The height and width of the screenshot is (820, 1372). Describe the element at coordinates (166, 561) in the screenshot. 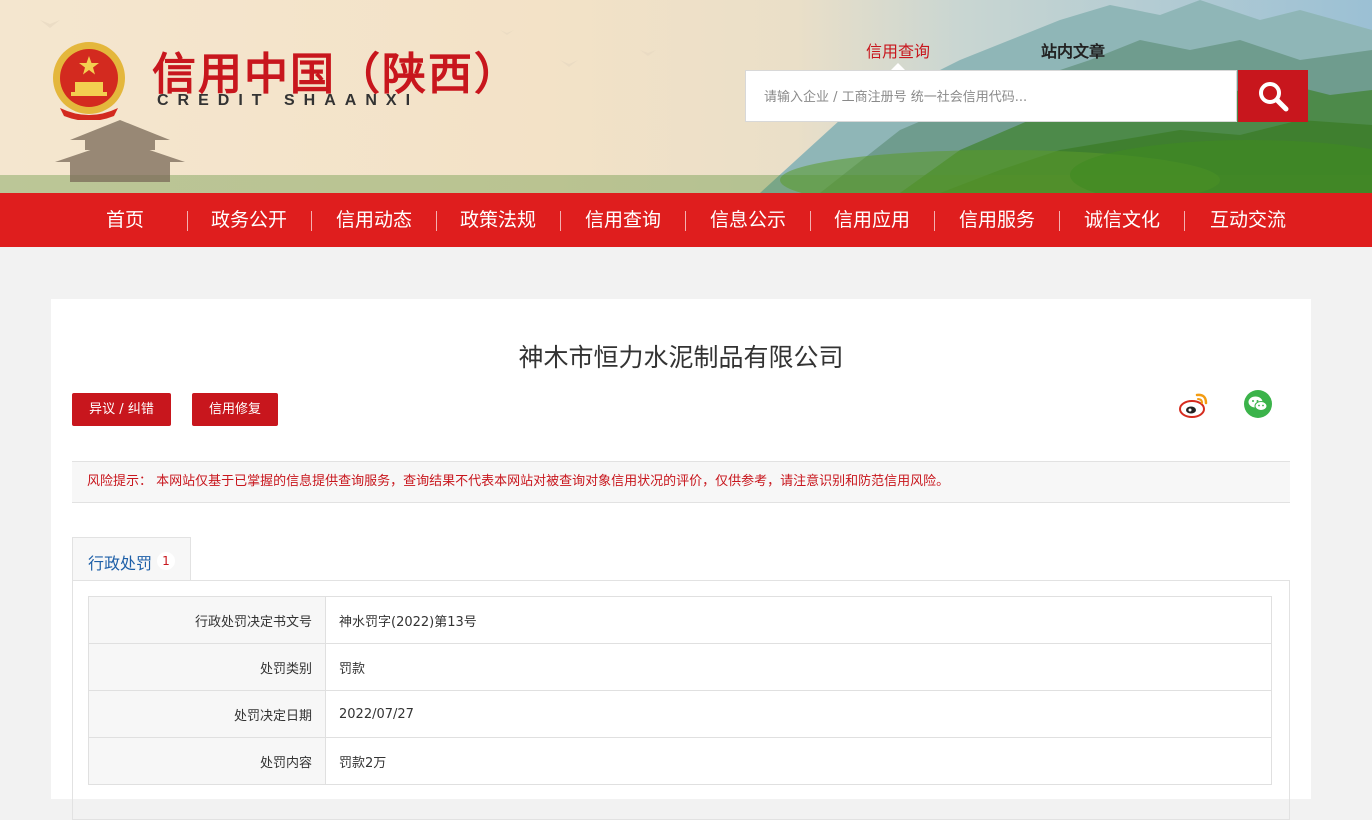

I see `tab-count-badge: 1` at that location.